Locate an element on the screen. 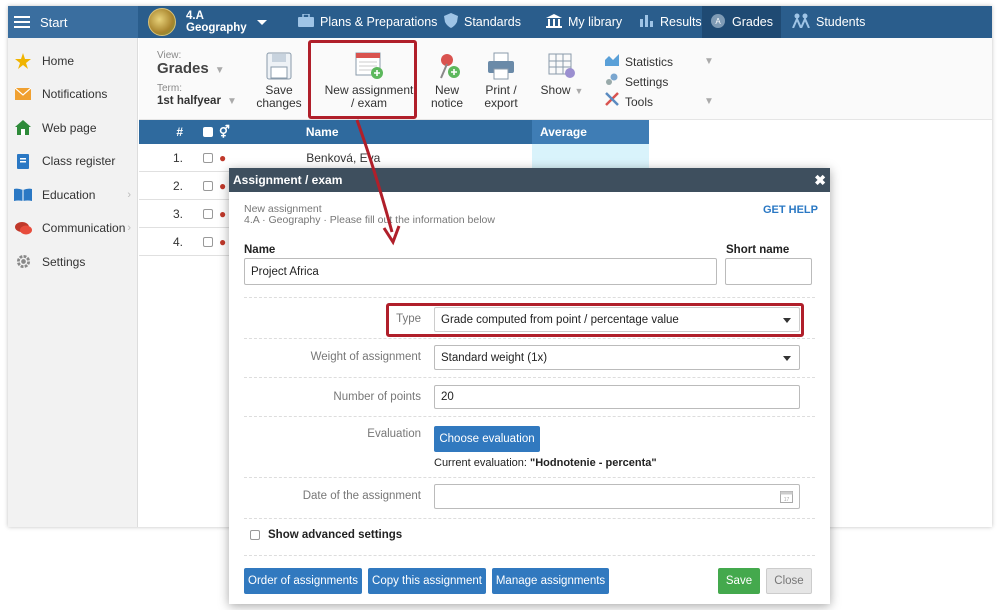 Image resolution: width=1000 pixels, height=610 pixels. gear-icon is located at coordinates (23, 262).